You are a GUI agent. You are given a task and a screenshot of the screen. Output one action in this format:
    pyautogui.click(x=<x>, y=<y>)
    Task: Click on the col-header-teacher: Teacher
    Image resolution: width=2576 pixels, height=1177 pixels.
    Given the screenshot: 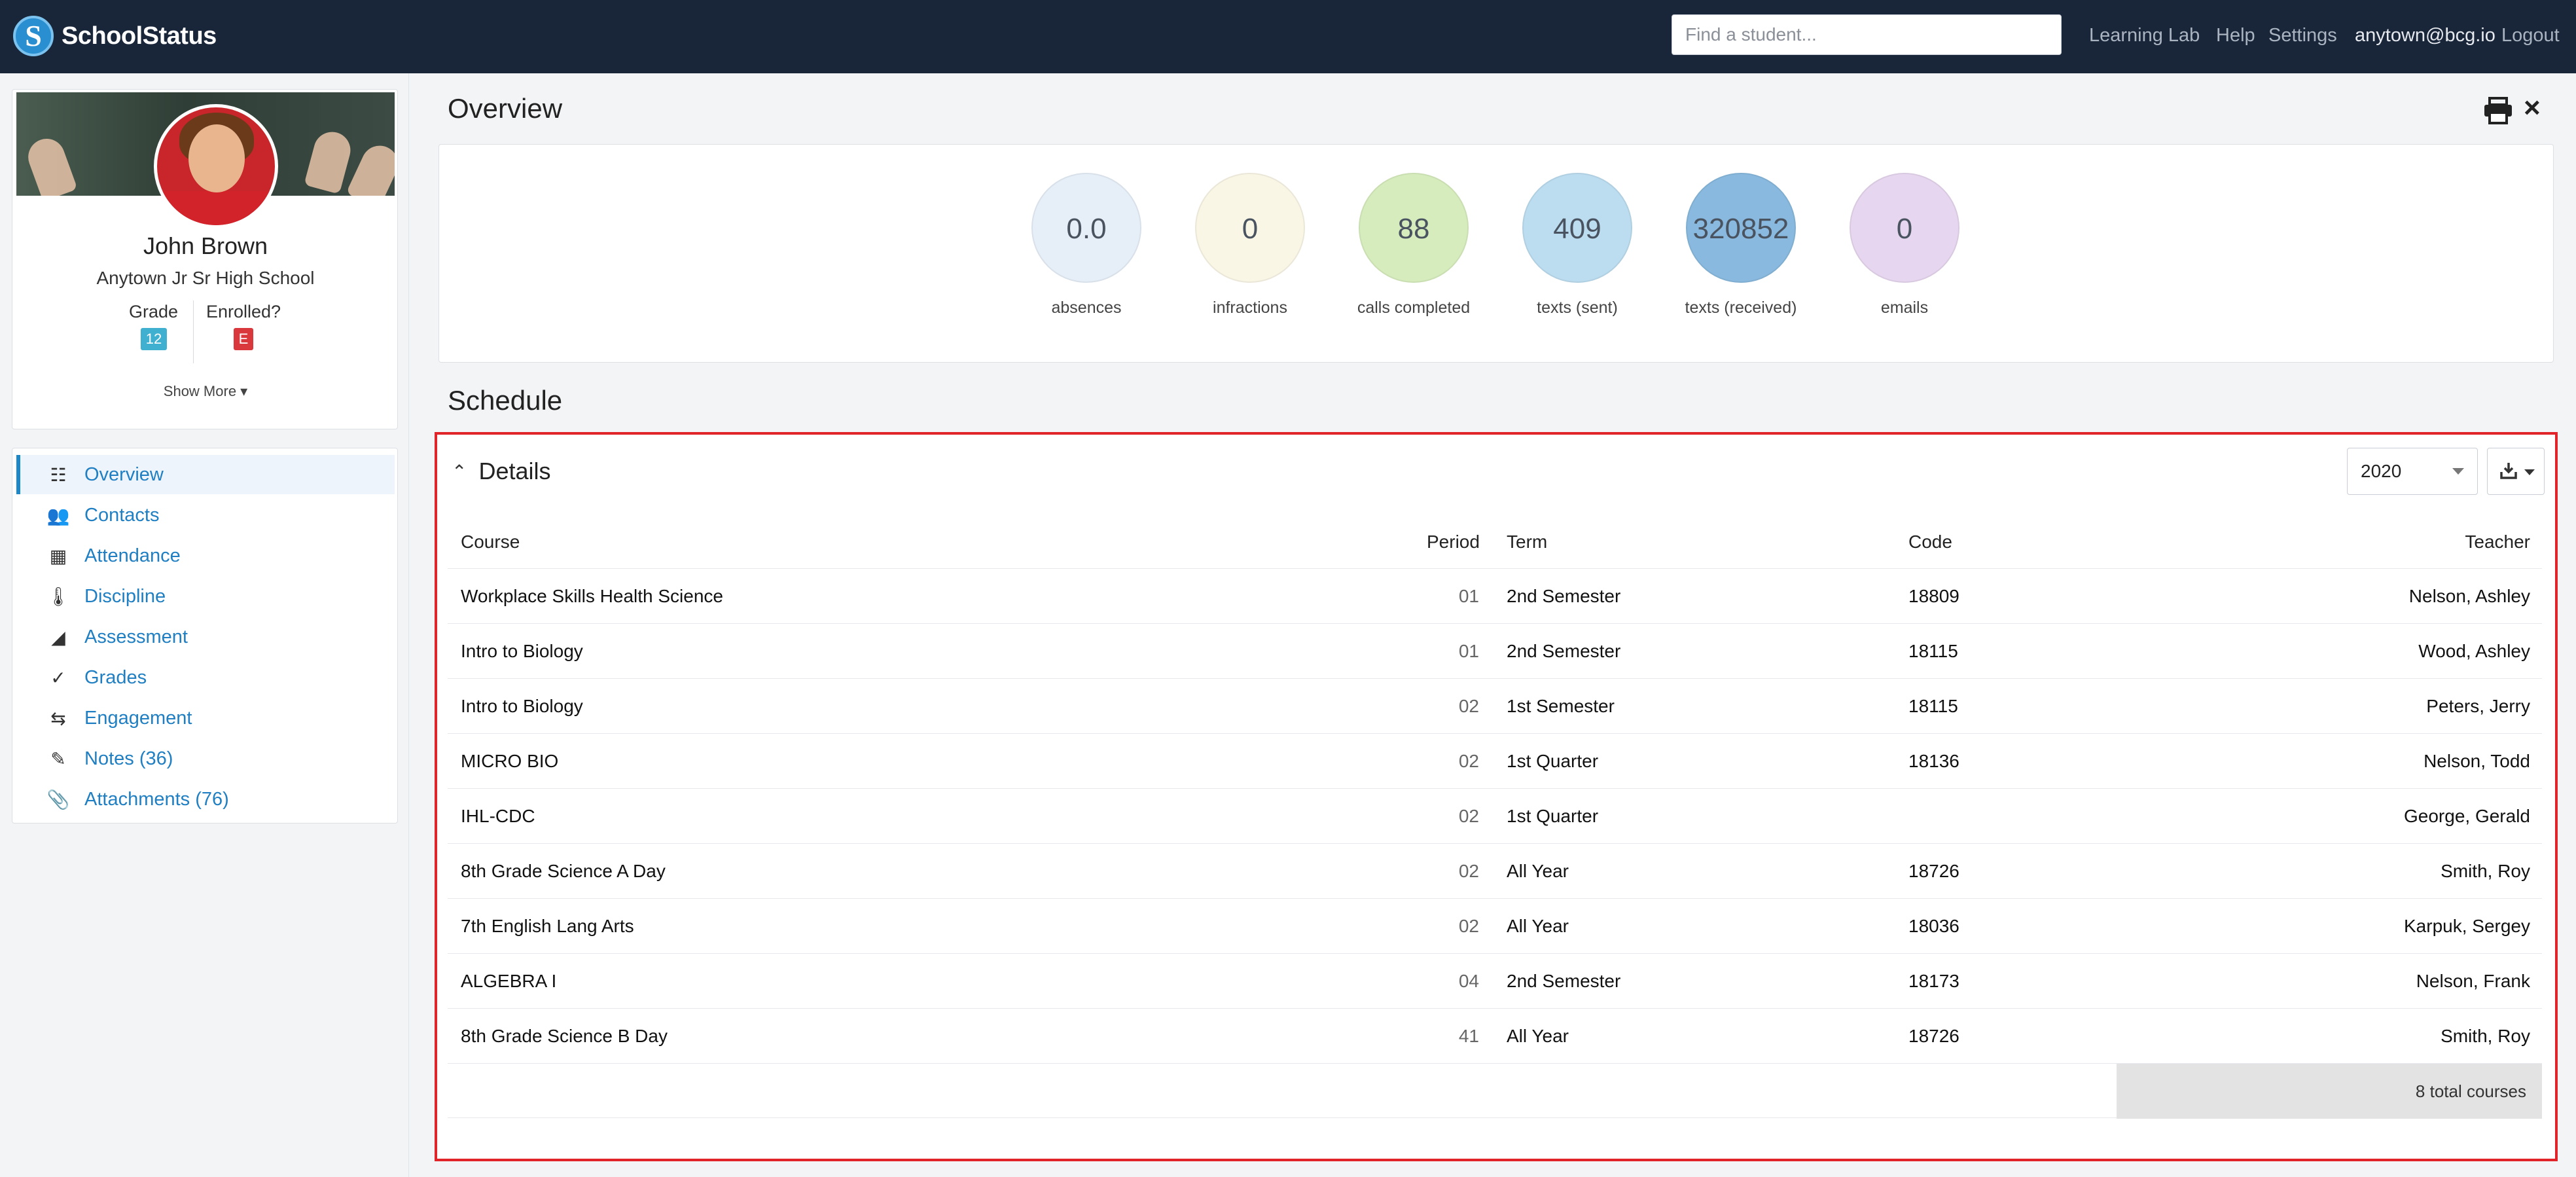 What is the action you would take?
    pyautogui.click(x=2445, y=542)
    